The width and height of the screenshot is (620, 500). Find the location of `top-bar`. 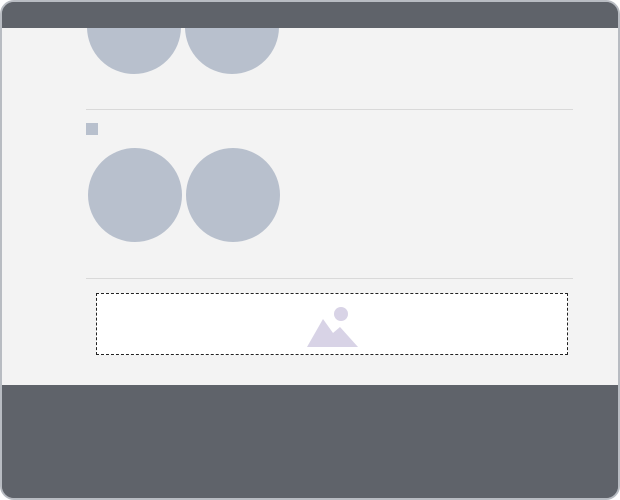

top-bar is located at coordinates (310, 15).